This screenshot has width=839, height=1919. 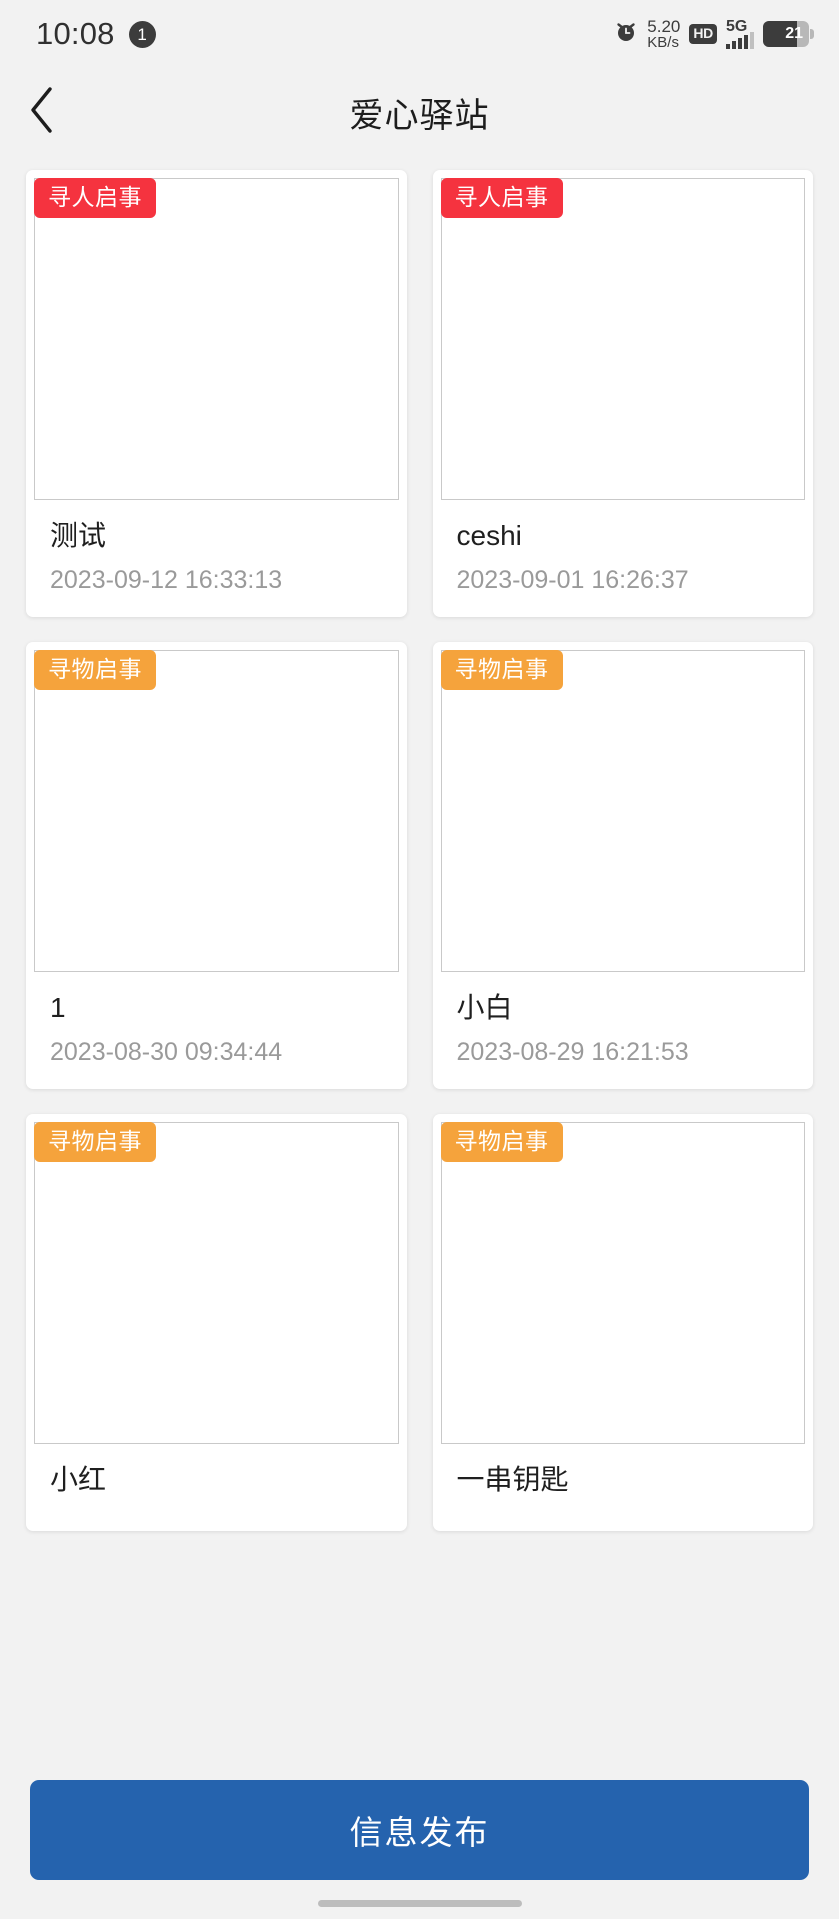 I want to click on footer-bar: 信息发布, so click(x=419, y=1834).